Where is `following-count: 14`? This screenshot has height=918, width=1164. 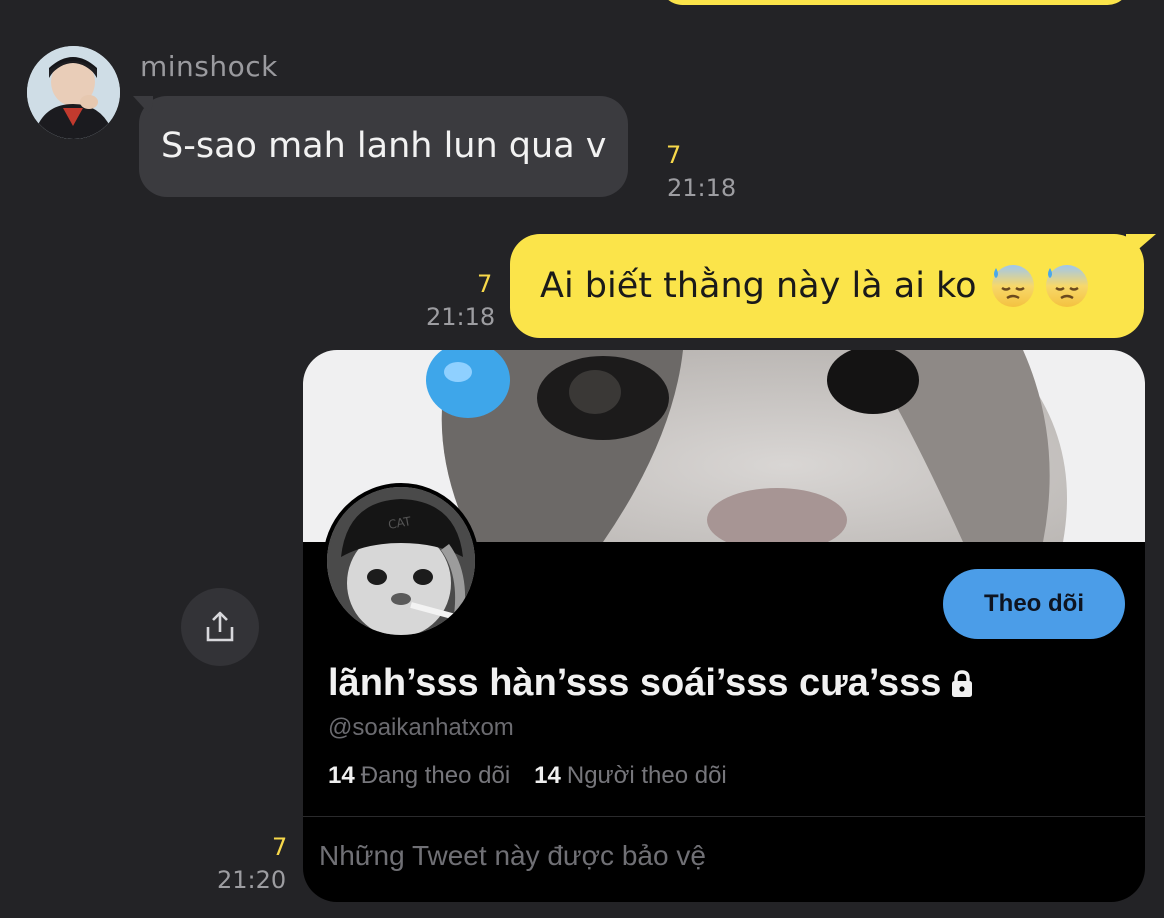
following-count: 14 is located at coordinates (341, 775).